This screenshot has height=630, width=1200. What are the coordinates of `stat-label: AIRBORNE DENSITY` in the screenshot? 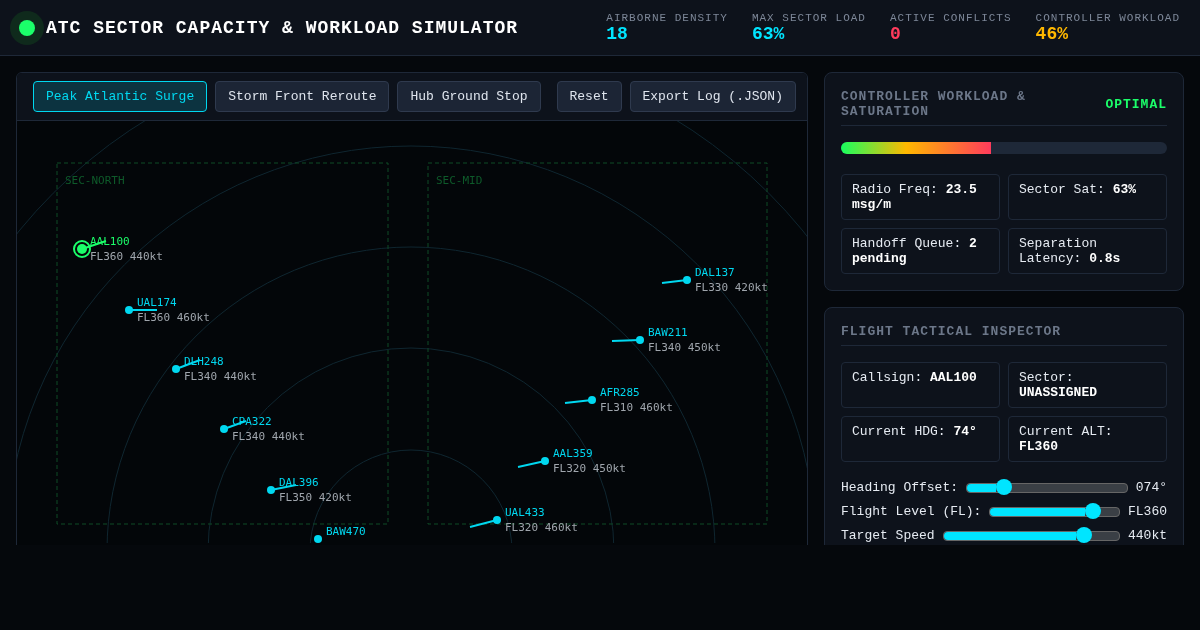 It's located at (667, 17).